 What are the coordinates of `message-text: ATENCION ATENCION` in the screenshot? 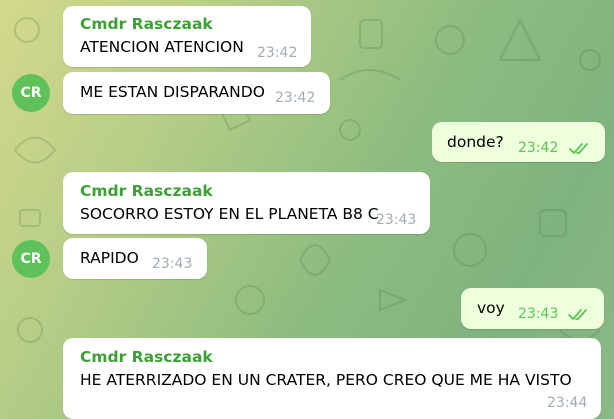 It's located at (162, 47).